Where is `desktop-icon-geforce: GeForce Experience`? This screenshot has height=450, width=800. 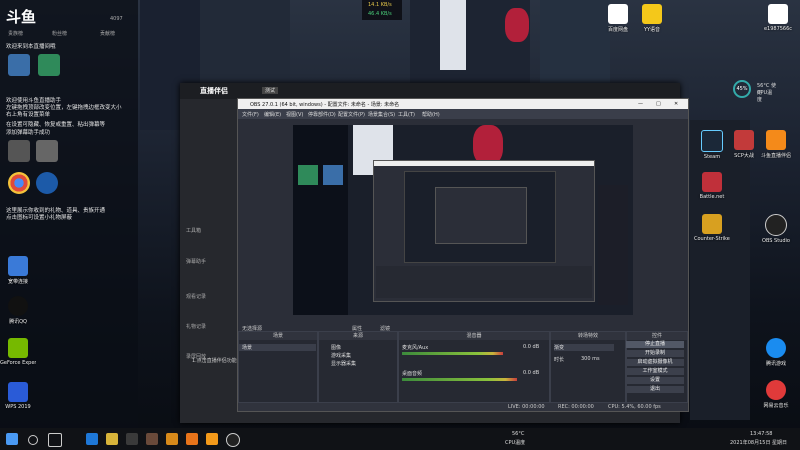
desktop-icon-geforce: GeForce Experience is located at coordinates (18, 352).